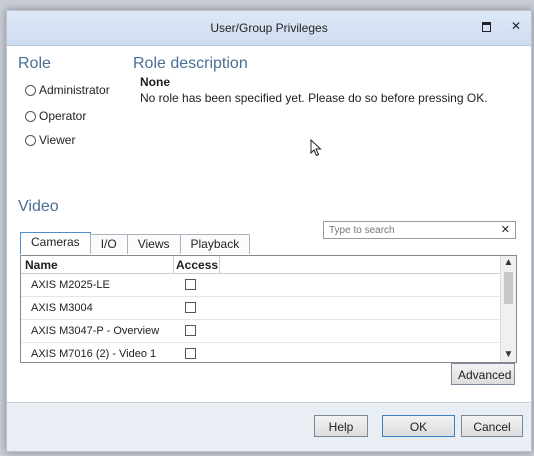 The width and height of the screenshot is (534, 456). What do you see at coordinates (261, 285) in the screenshot?
I see `table-row: AXIS M2025-LE` at bounding box center [261, 285].